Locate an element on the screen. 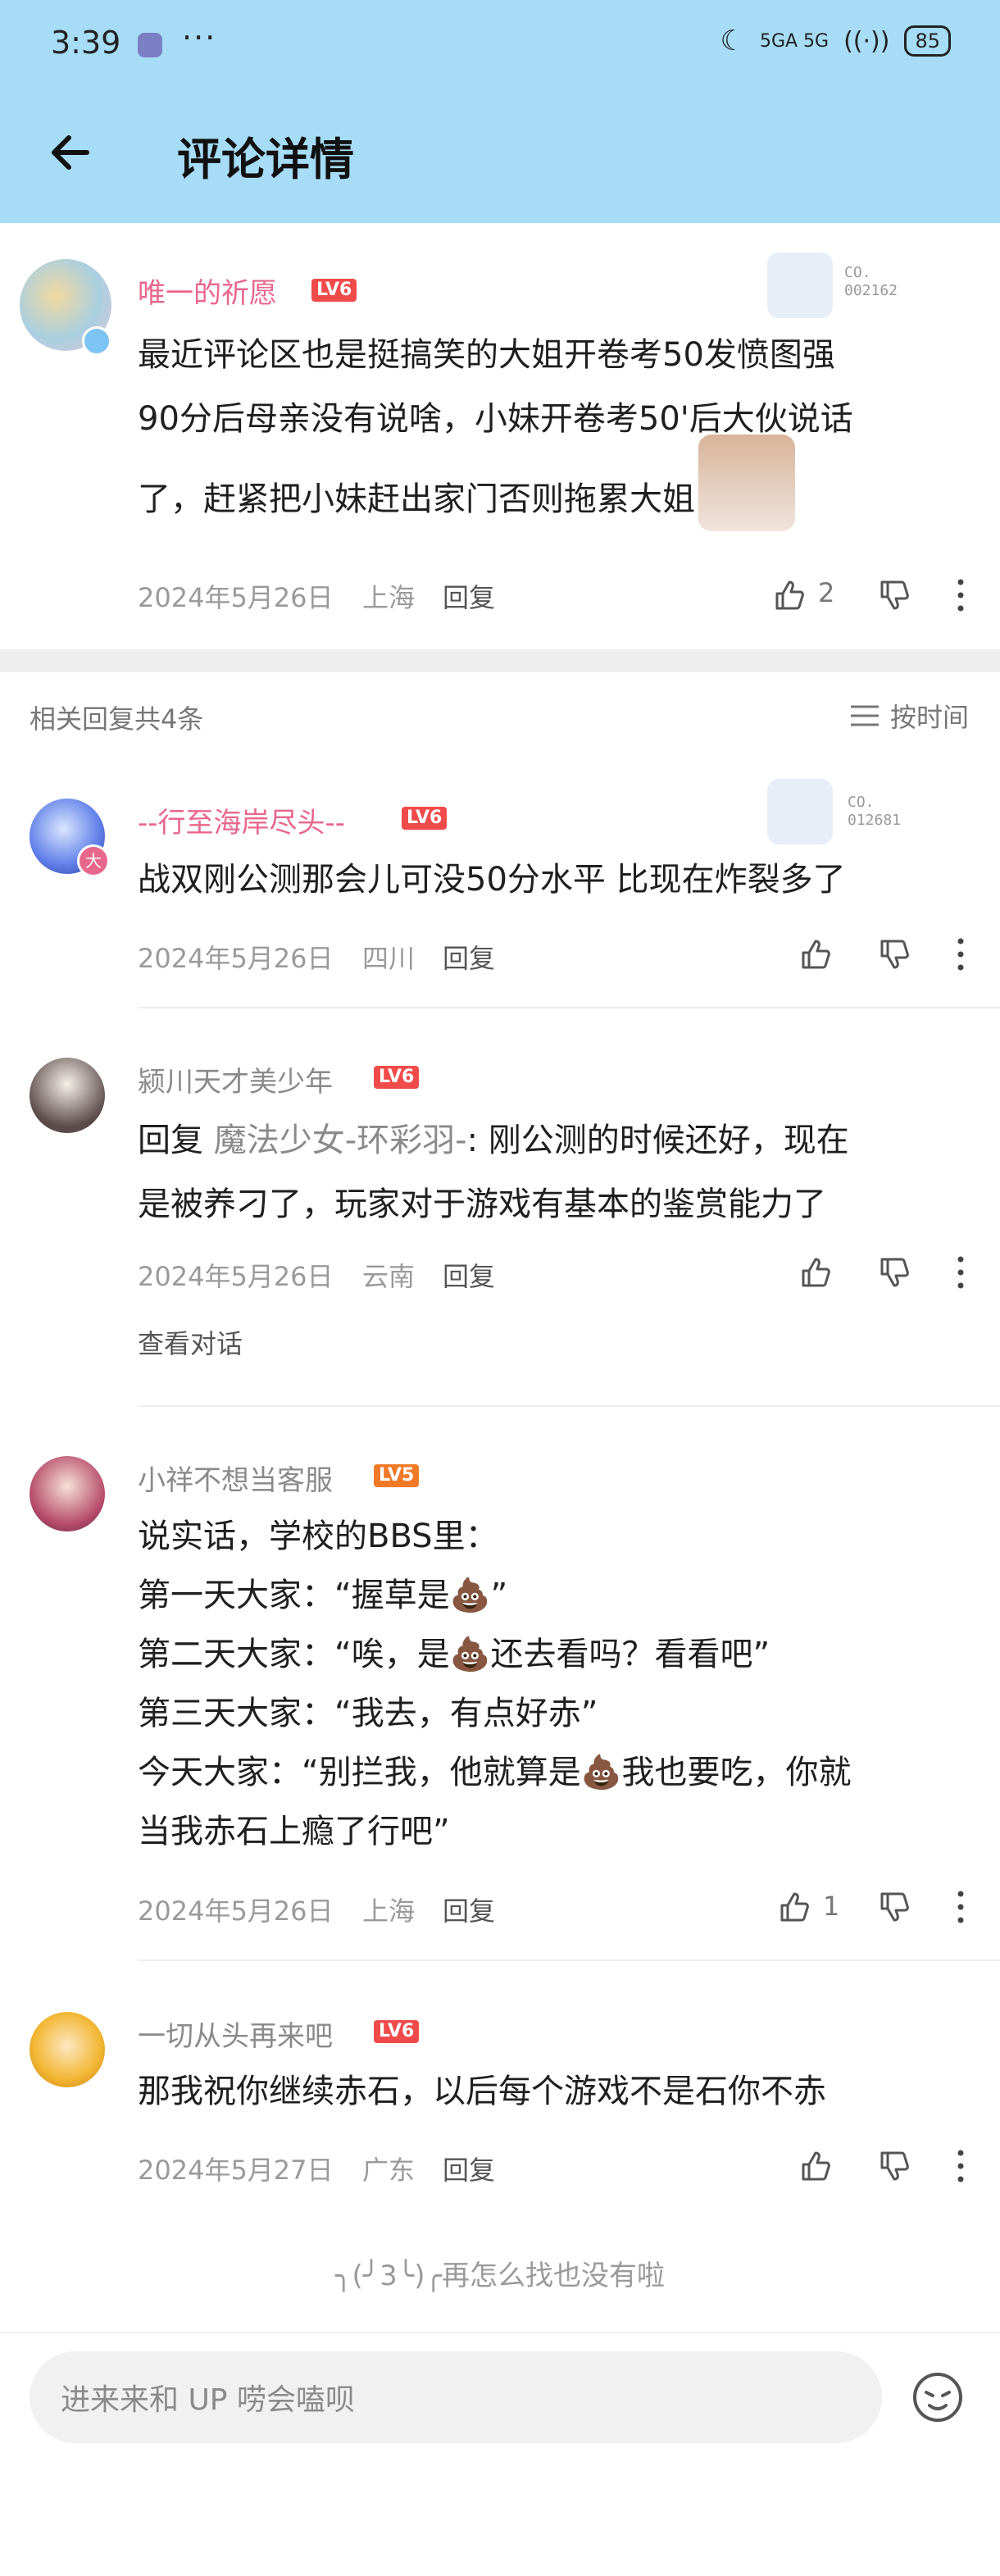 This screenshot has height=2576, width=1000. status-indicators: ☾ 5GA 5G ((·)) 85 is located at coordinates (835, 41).